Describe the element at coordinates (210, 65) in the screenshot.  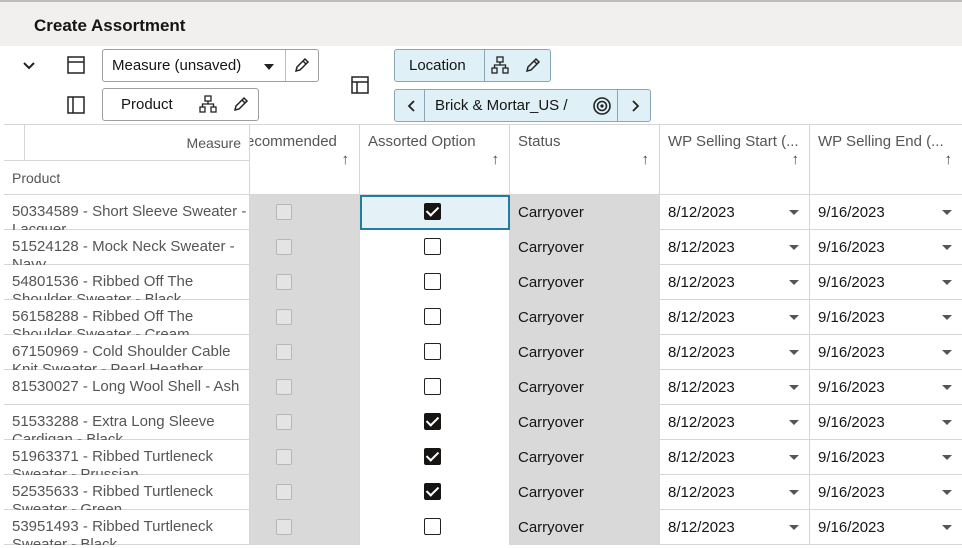
I see `measure-dropdown: Measure (unsaved)` at that location.